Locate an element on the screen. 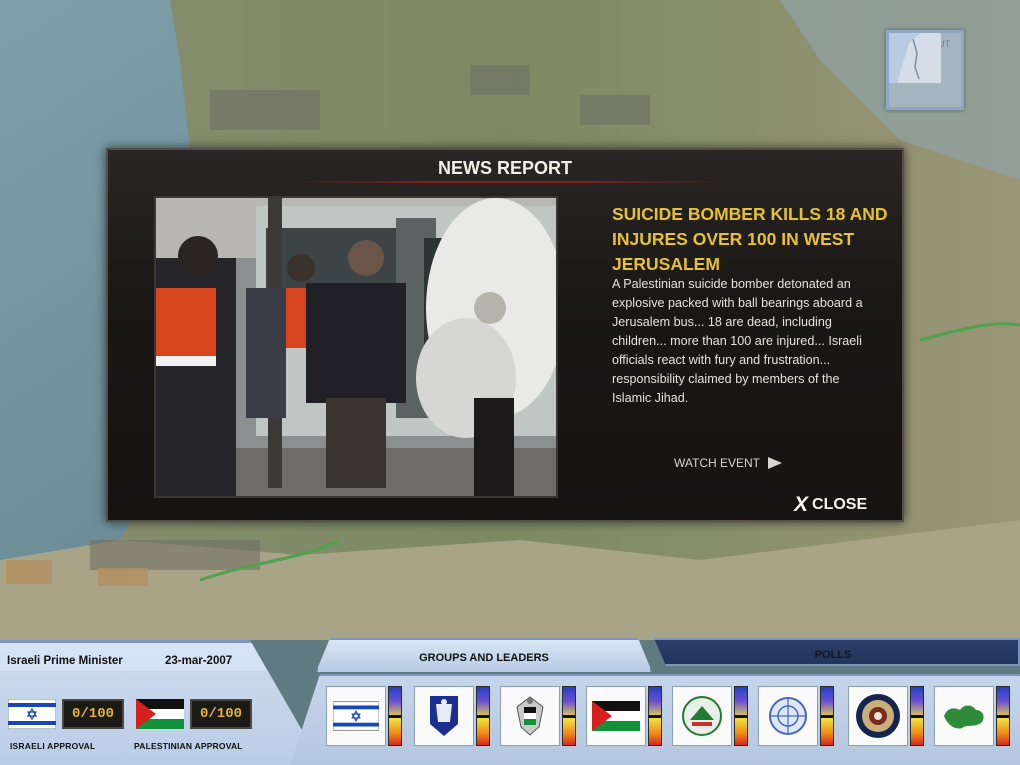 The image size is (1020, 765). hud-tabs: GROUPS AND LEADERS POLLS is located at coordinates (667, 656).